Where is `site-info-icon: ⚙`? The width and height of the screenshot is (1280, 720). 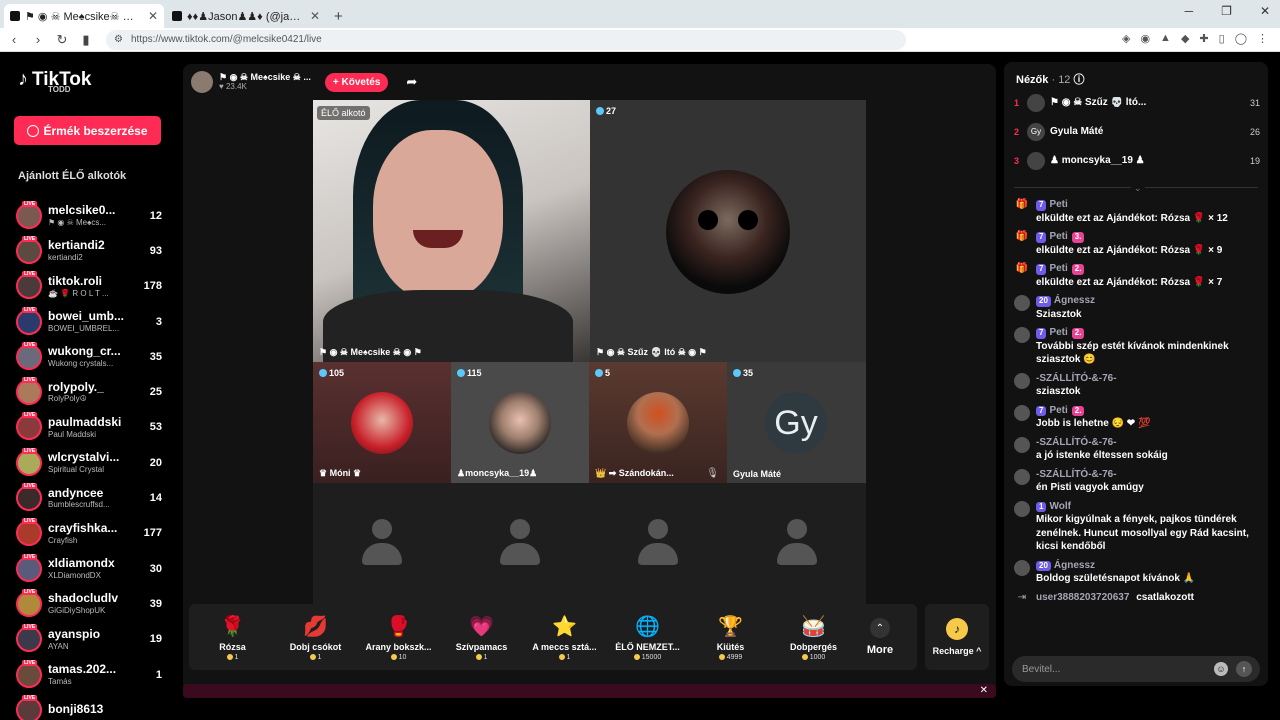 site-info-icon: ⚙ is located at coordinates (118, 39).